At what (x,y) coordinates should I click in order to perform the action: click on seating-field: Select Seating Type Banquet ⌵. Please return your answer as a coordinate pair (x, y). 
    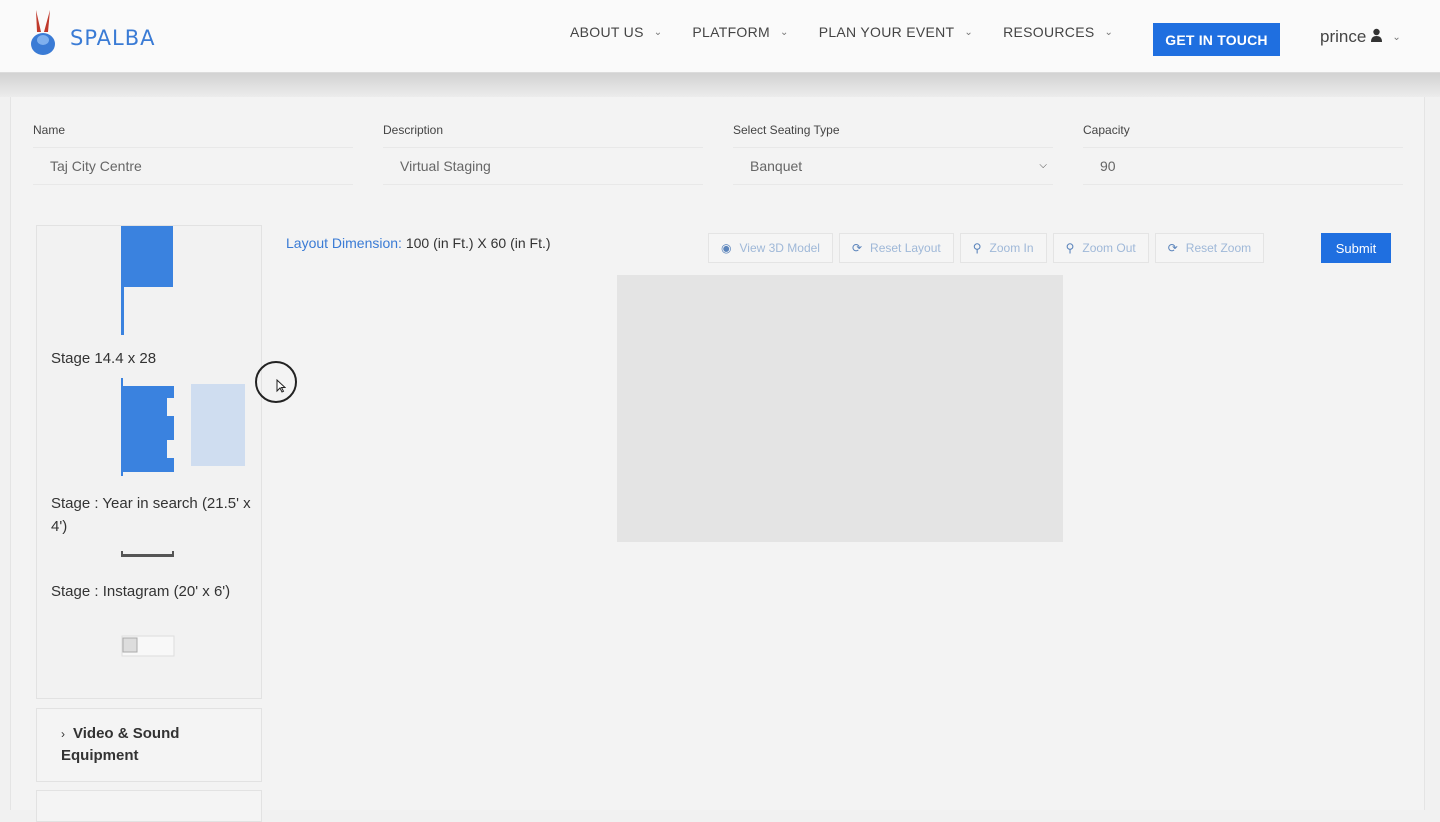
    Looking at the image, I should click on (893, 154).